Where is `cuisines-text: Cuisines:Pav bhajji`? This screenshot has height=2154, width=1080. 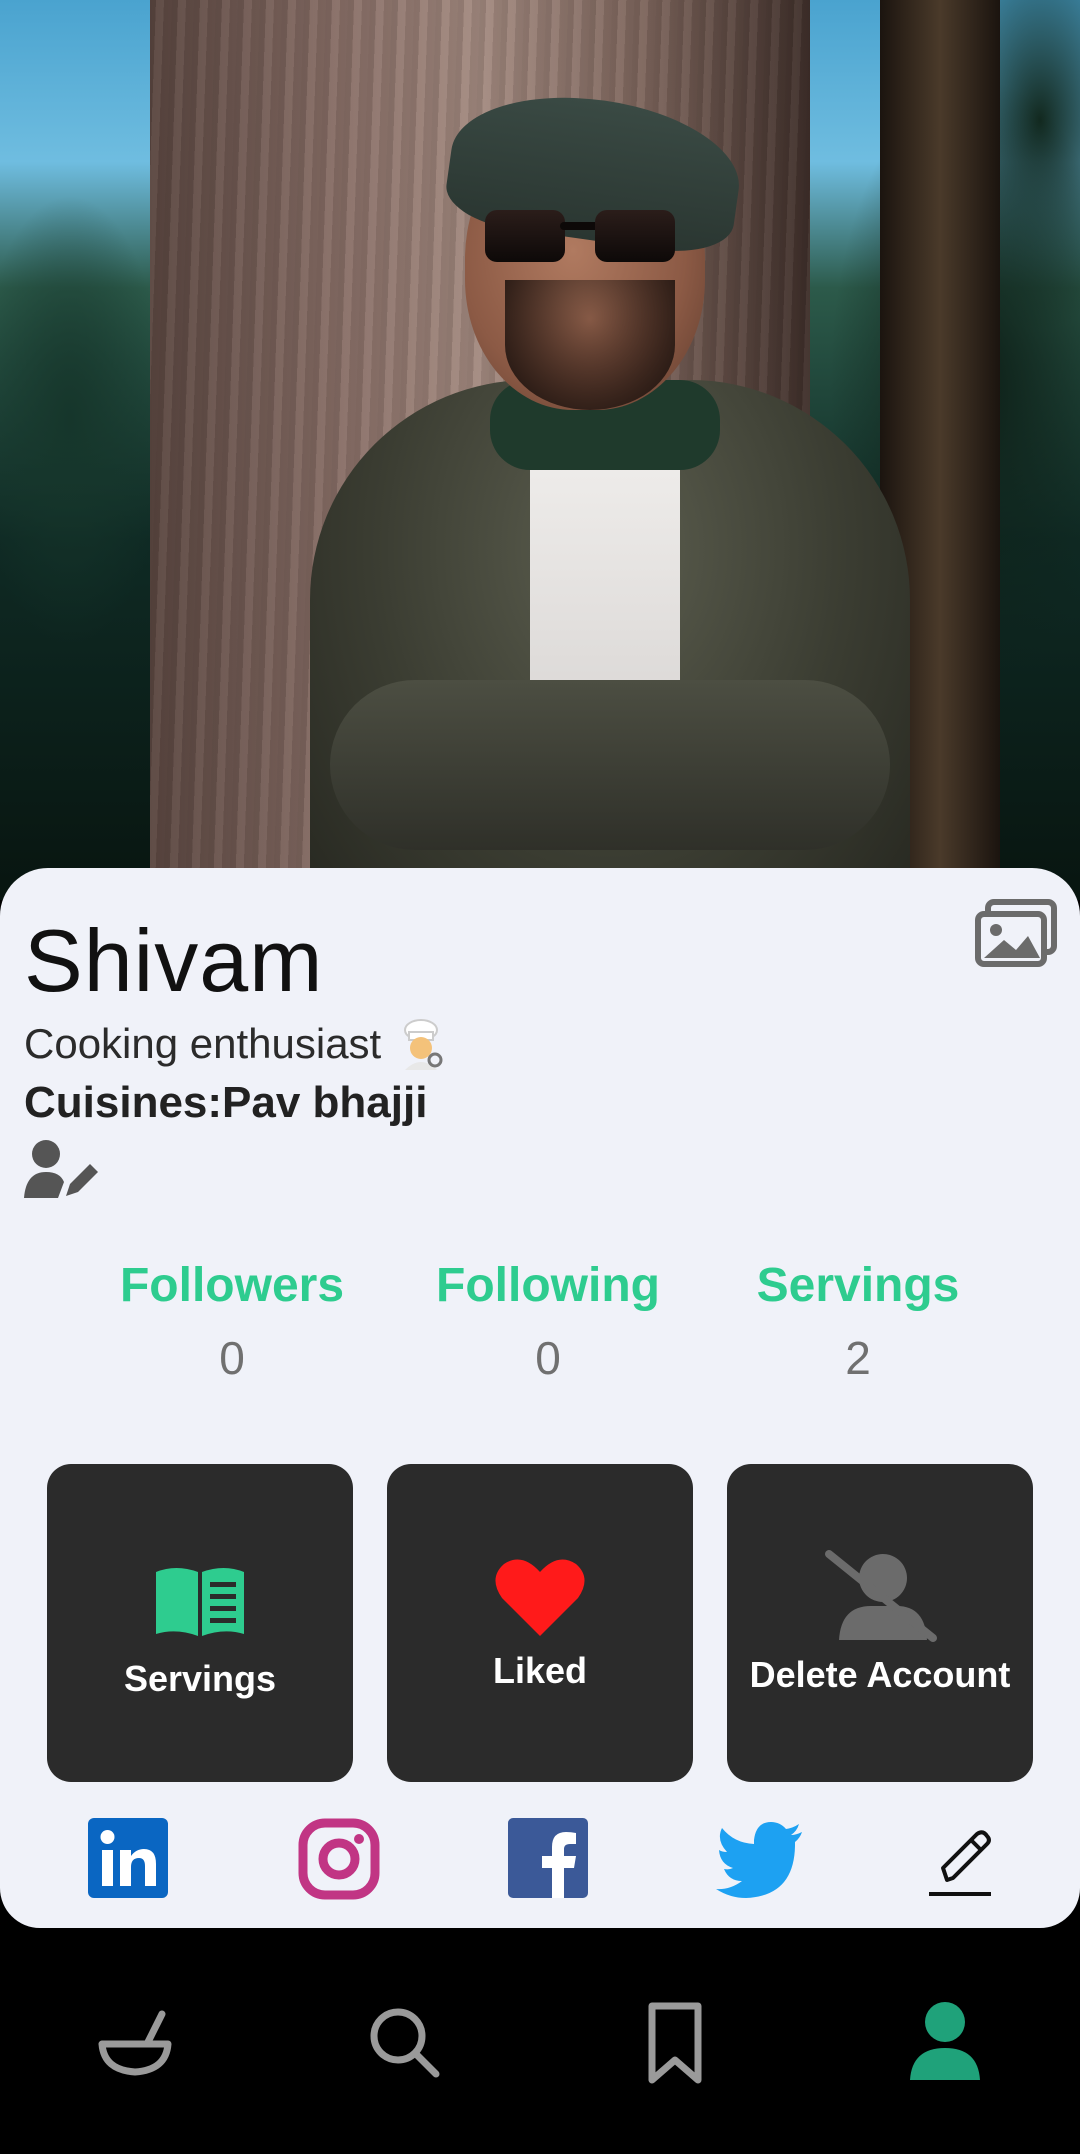
cuisines-text: Cuisines:Pav bhajji is located at coordinates (226, 1102).